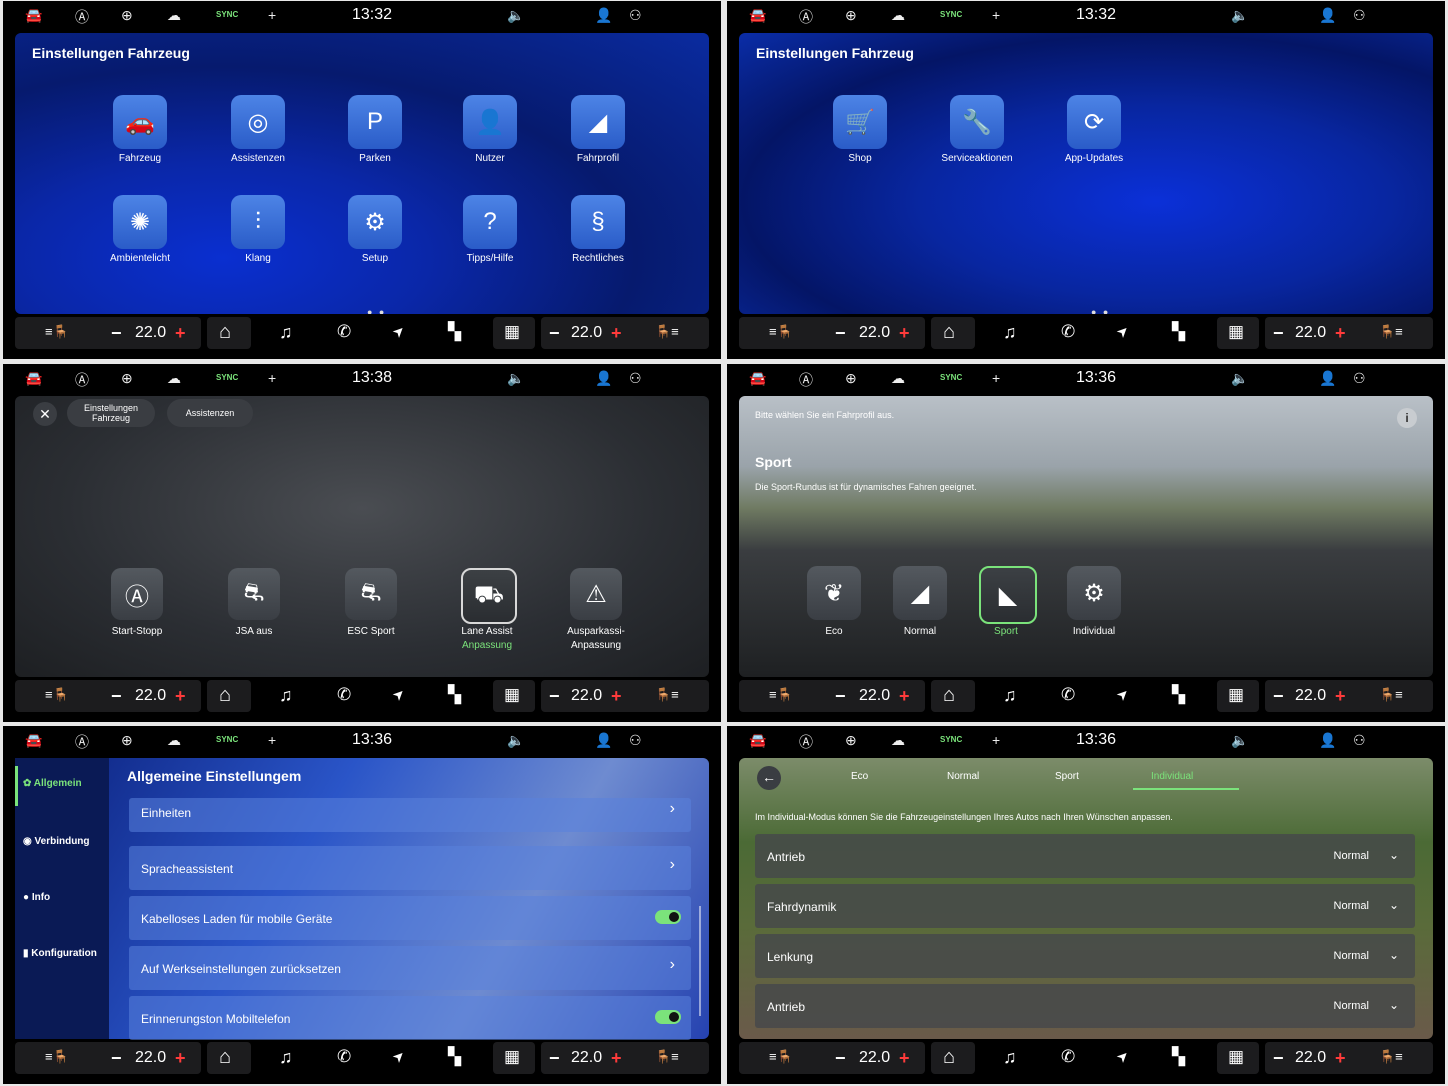 The height and width of the screenshot is (1086, 1448). Describe the element at coordinates (210, 413) in the screenshot. I see `breadcrumb-assistants: Assistenzen` at that location.